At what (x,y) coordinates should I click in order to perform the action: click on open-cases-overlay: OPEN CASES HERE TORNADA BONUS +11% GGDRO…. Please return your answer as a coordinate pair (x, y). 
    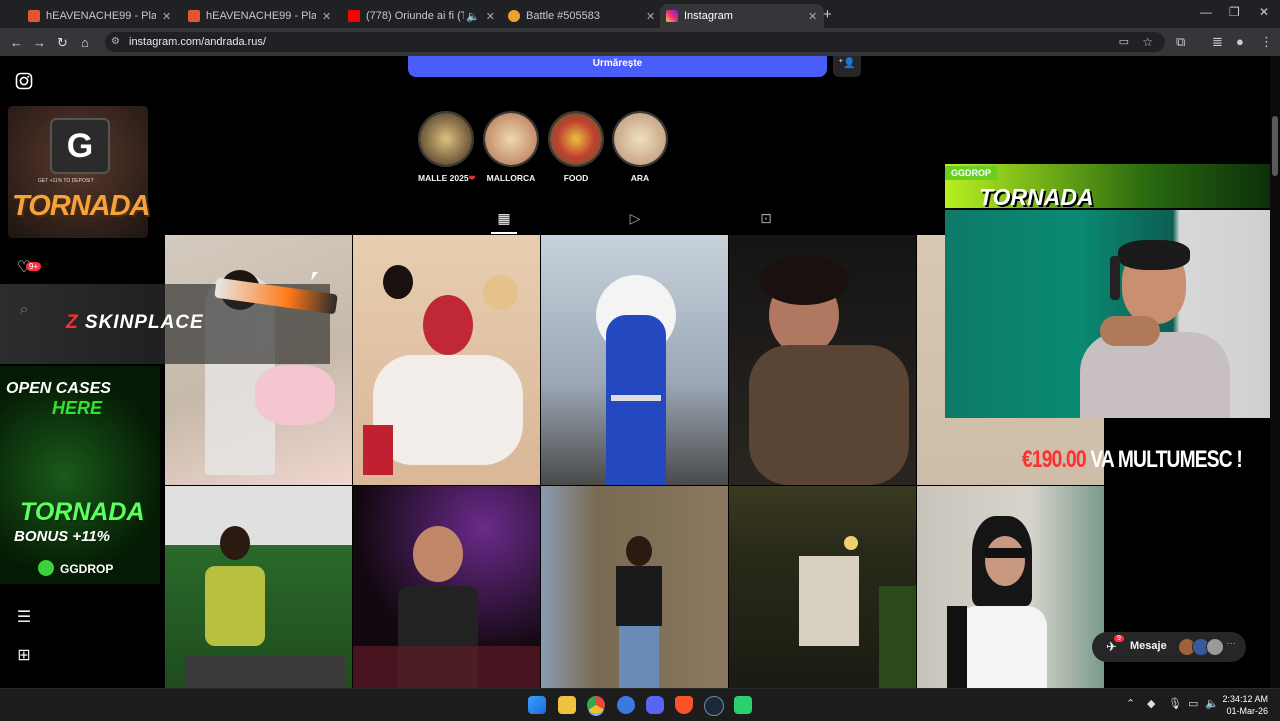
    Looking at the image, I should click on (80, 475).